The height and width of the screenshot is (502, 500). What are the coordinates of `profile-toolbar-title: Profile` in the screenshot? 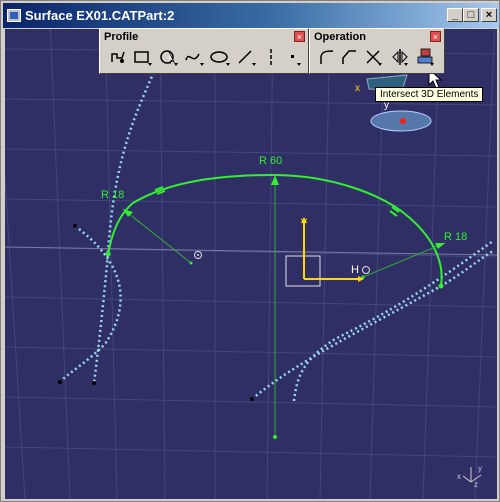 It's located at (204, 37).